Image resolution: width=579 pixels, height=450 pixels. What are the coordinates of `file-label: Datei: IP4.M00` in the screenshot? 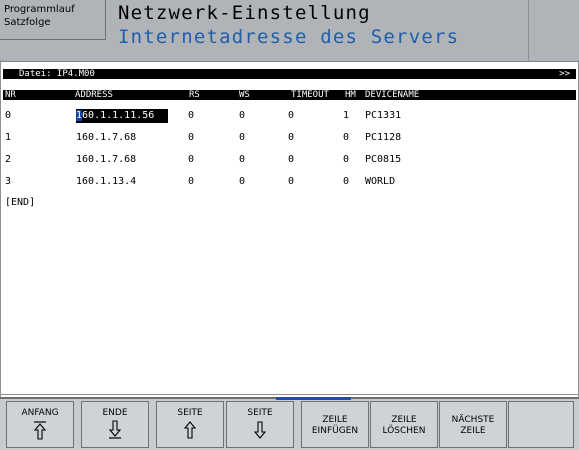 It's located at (57, 74).